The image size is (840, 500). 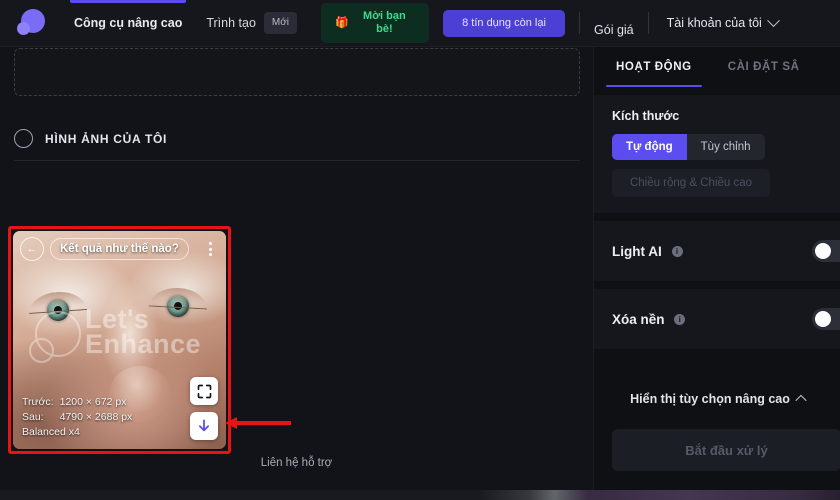 I want to click on size-mode-custom: Tùy chỉnh, so click(x=726, y=147).